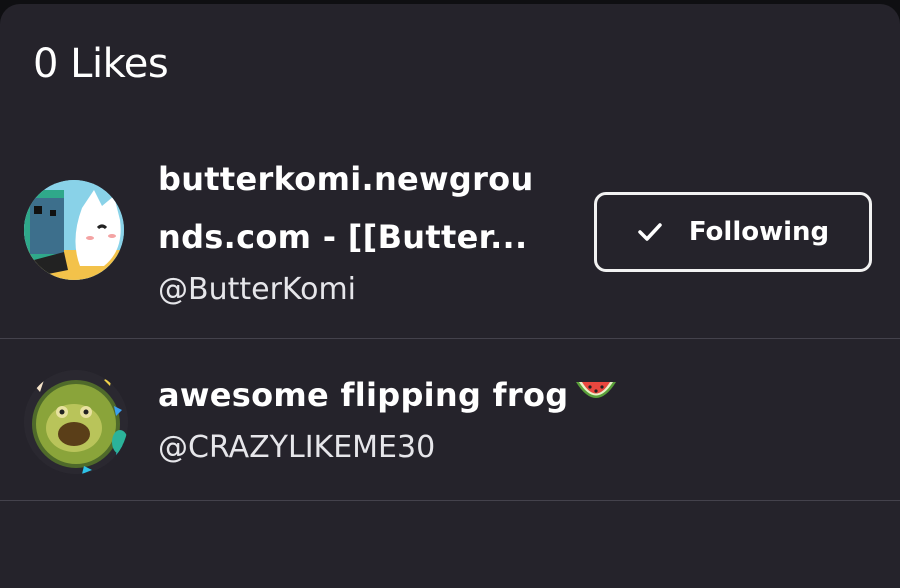 The height and width of the screenshot is (588, 900). I want to click on user-handle: @CRAZYLIKEME30, so click(296, 448).